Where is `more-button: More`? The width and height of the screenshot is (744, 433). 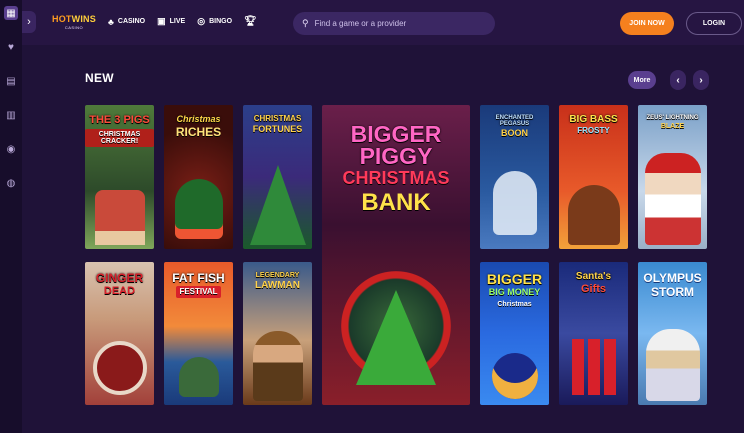 more-button: More is located at coordinates (642, 80).